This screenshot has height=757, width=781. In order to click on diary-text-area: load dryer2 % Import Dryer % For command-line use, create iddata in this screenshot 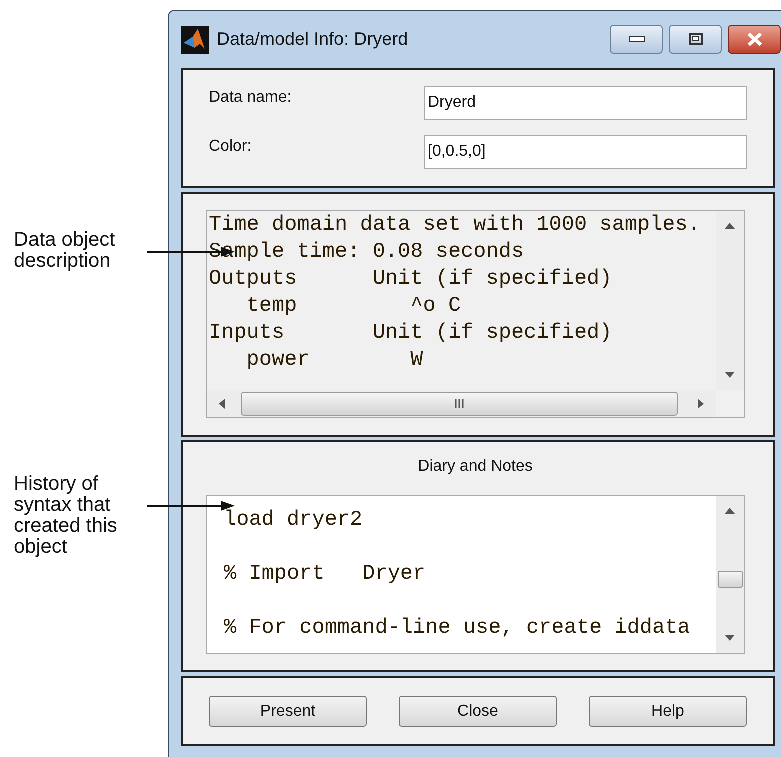, I will do `click(475, 574)`.